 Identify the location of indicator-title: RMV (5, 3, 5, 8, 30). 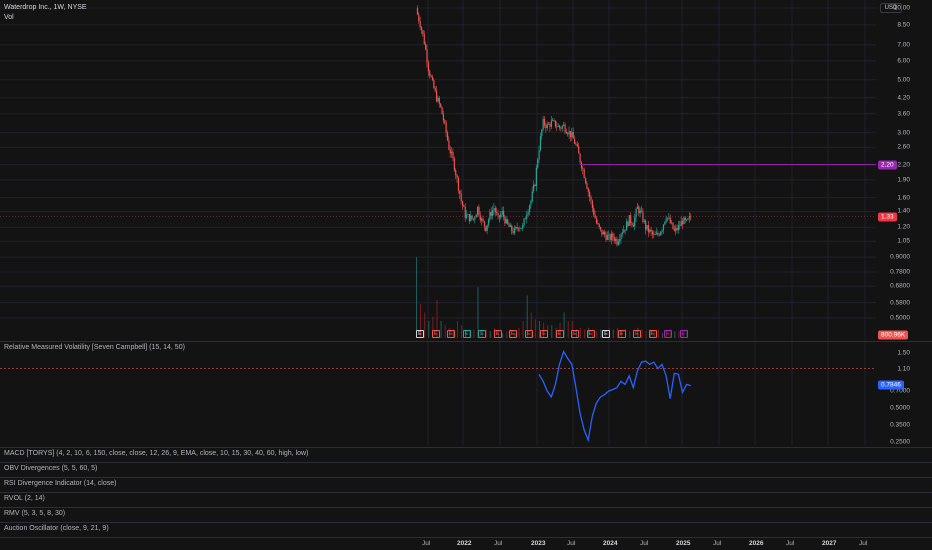
(35, 513).